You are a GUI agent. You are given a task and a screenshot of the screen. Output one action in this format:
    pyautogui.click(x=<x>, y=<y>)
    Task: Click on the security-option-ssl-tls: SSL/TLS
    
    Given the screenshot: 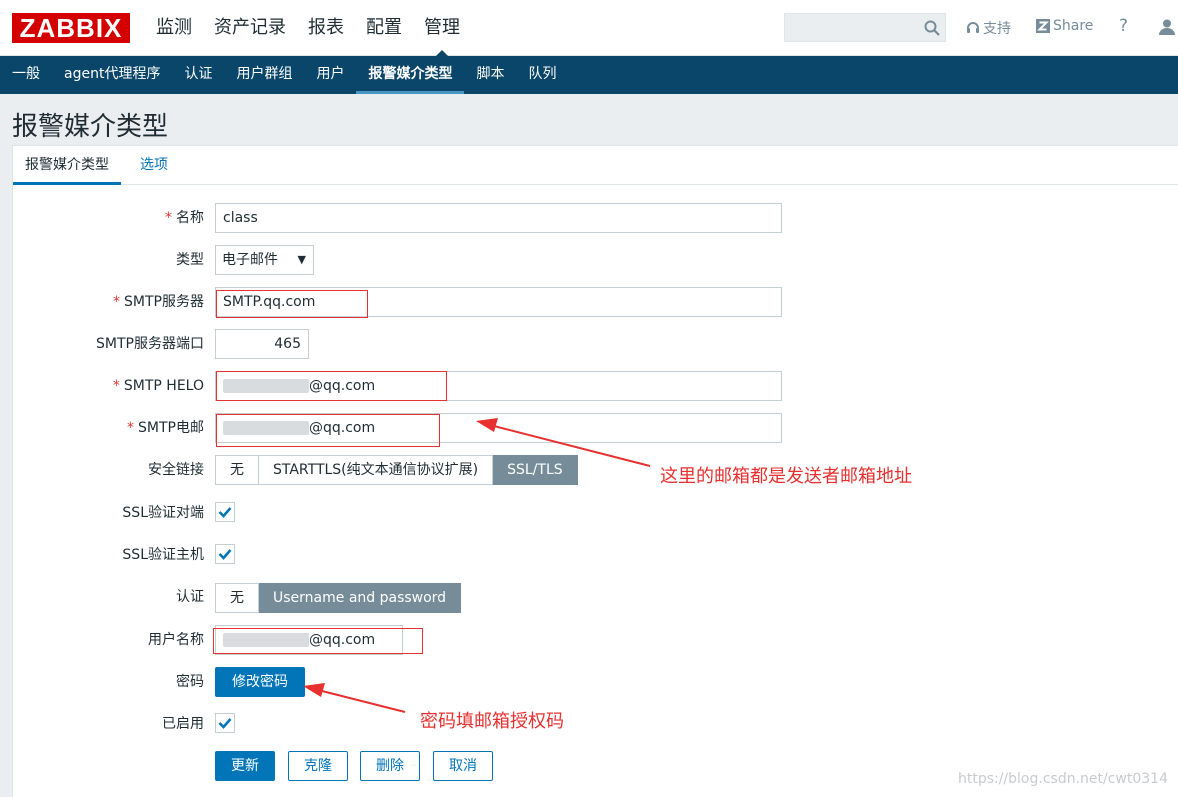 What is the action you would take?
    pyautogui.click(x=535, y=470)
    